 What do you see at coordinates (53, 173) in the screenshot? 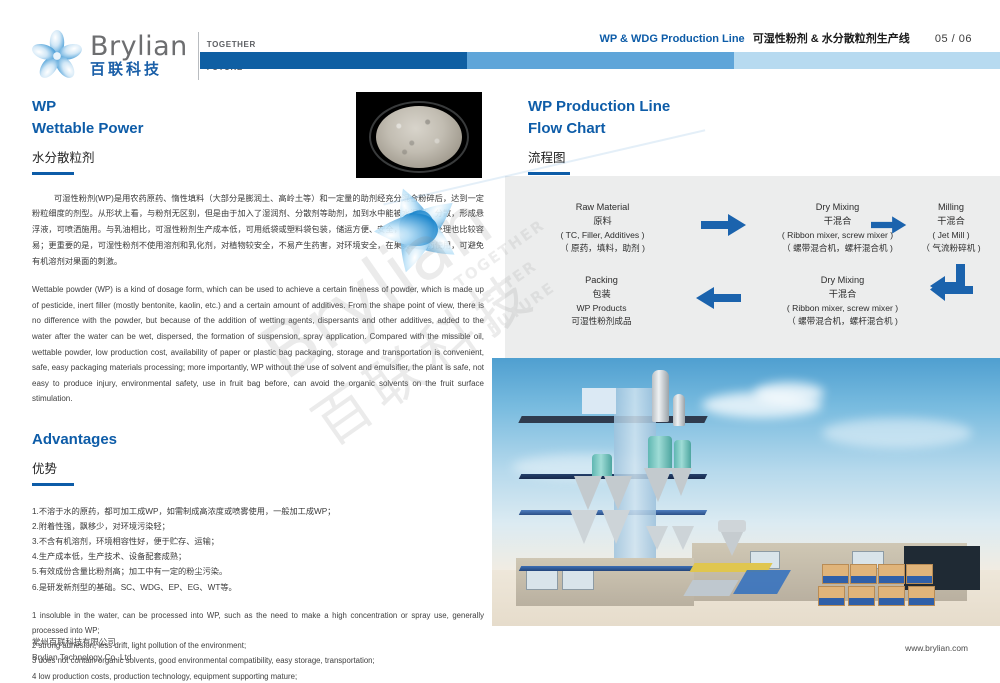
I see `wp-title-underline` at bounding box center [53, 173].